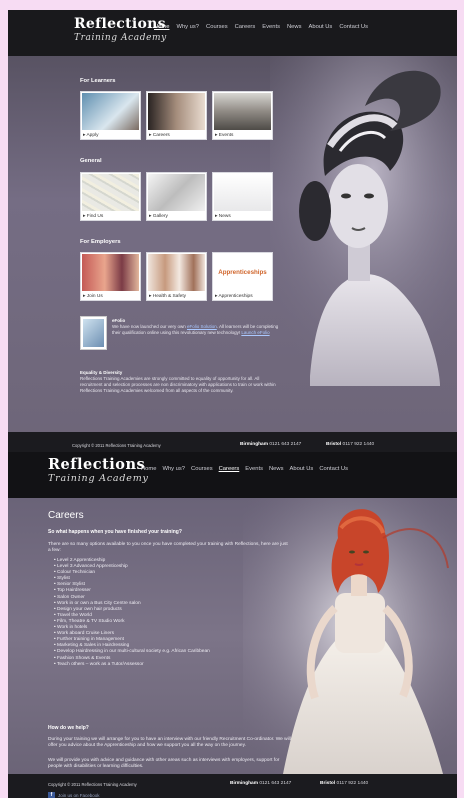  Describe the element at coordinates (66, 515) in the screenshot. I see `page-title: Careers` at that location.